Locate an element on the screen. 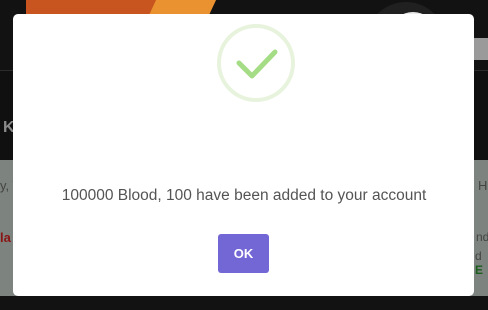 The image size is (488, 310). background-footer is located at coordinates (244, 303).